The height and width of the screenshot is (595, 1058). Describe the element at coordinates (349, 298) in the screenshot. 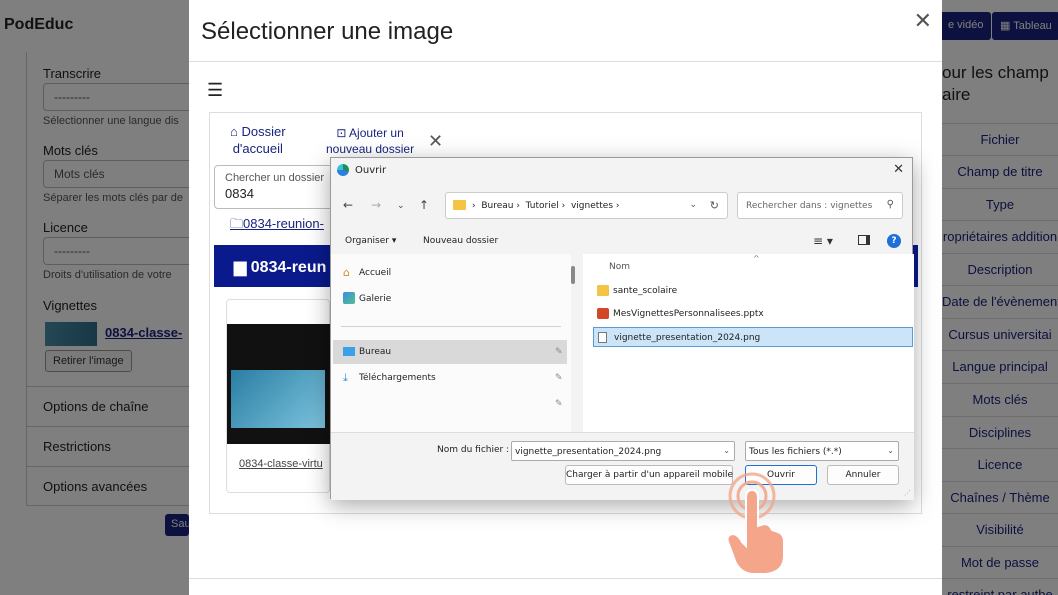

I see `gallery-icon` at that location.